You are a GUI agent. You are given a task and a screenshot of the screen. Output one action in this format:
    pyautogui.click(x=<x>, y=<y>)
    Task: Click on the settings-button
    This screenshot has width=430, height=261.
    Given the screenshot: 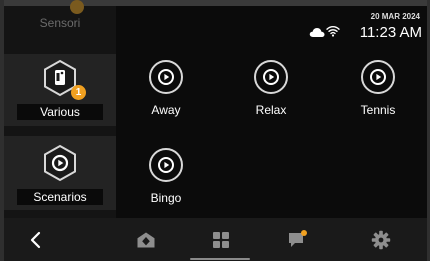 What is the action you would take?
    pyautogui.click(x=381, y=239)
    